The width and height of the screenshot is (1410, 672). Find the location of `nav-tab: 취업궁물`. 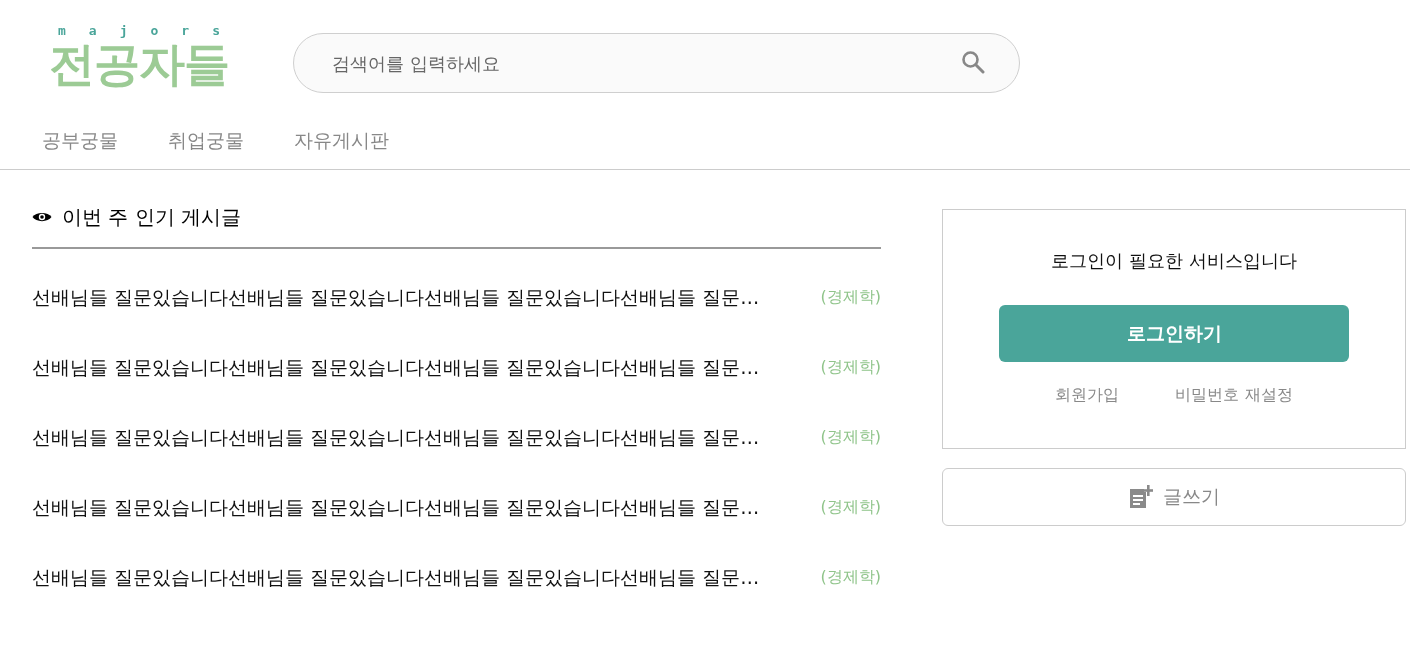

nav-tab: 취업궁물 is located at coordinates (206, 139).